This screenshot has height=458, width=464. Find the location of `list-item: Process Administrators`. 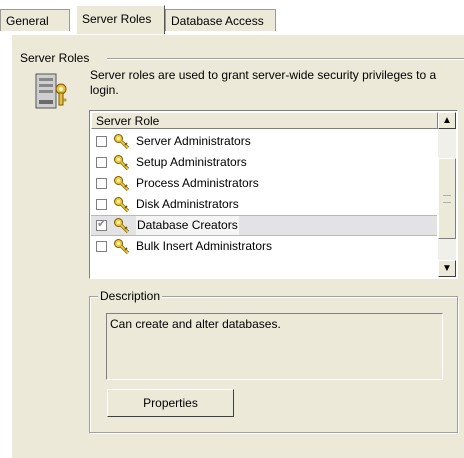

list-item: Process Administrators is located at coordinates (264, 183).